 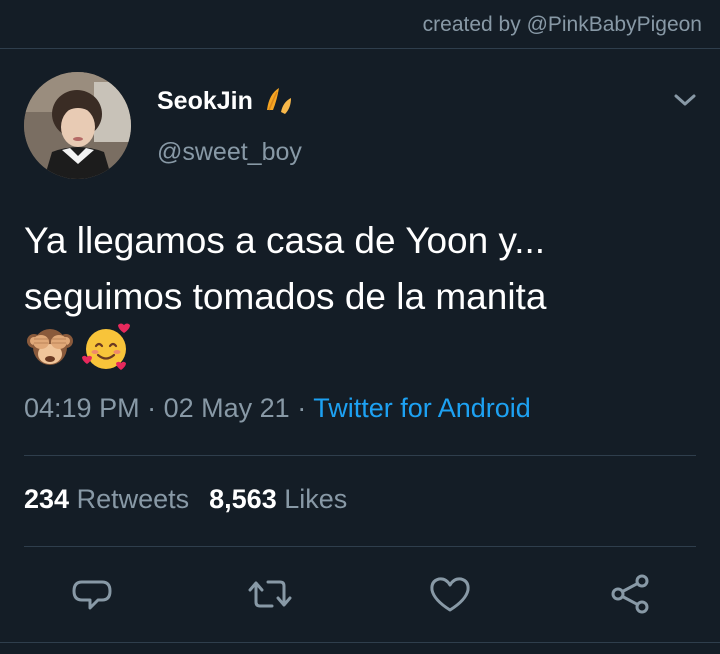 I want to click on display-name: SeokJin, so click(x=205, y=101).